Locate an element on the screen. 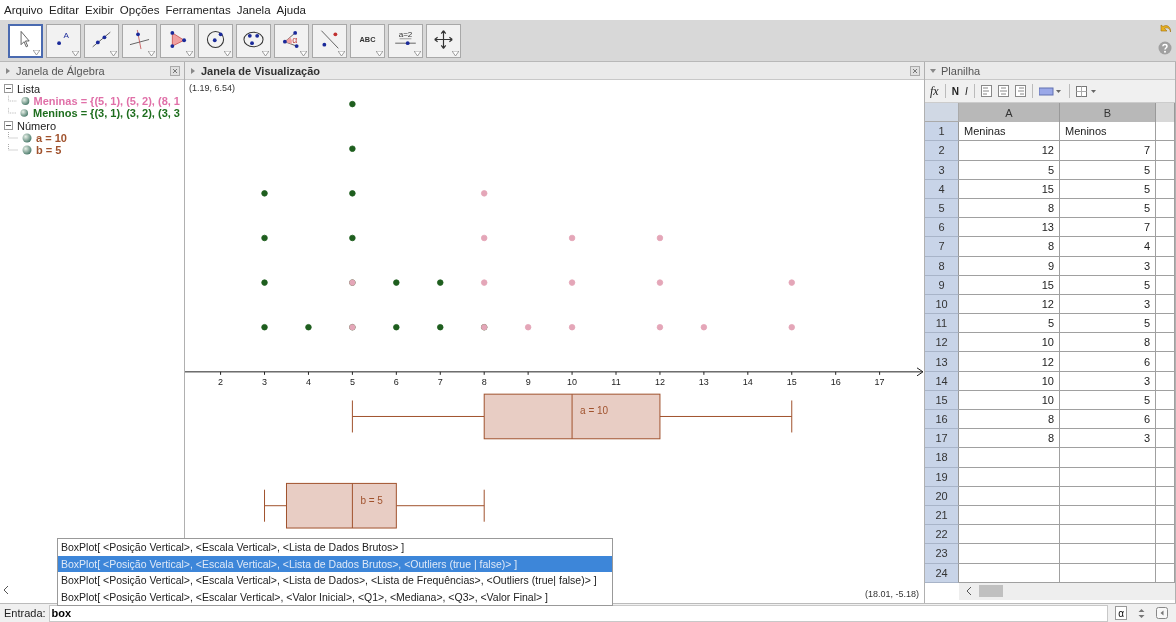  suggestion-item: BoxPlot[ <Posição Vertical>, <Escala Vertical>, <Lista de Dados Brutos> ] is located at coordinates (335, 547).